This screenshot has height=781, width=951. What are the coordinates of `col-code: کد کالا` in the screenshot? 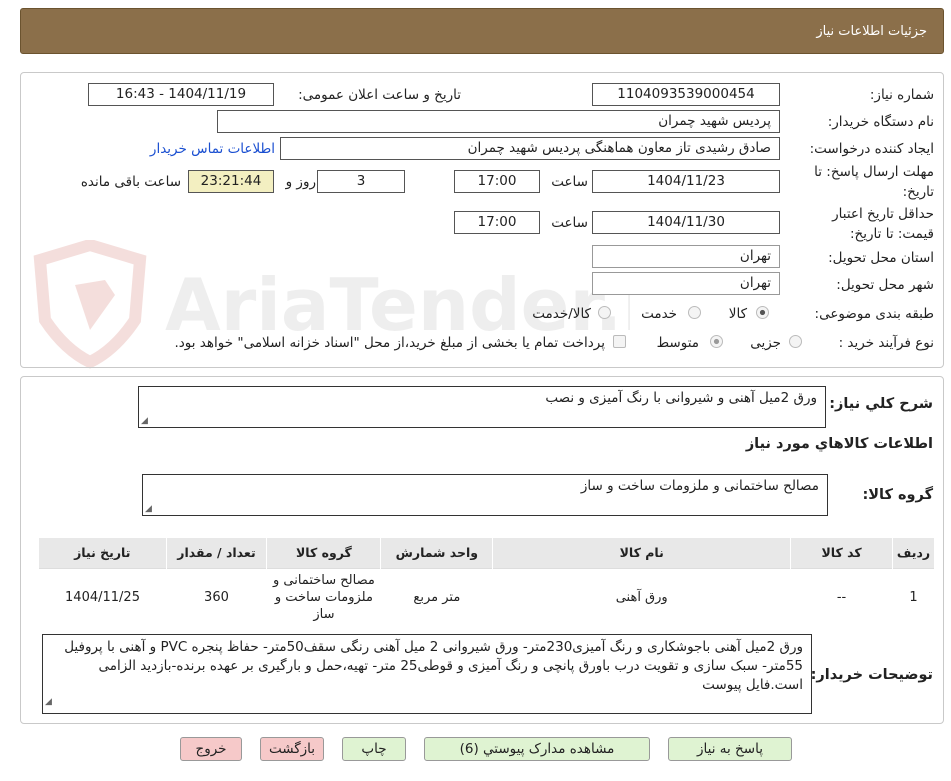 It's located at (842, 553).